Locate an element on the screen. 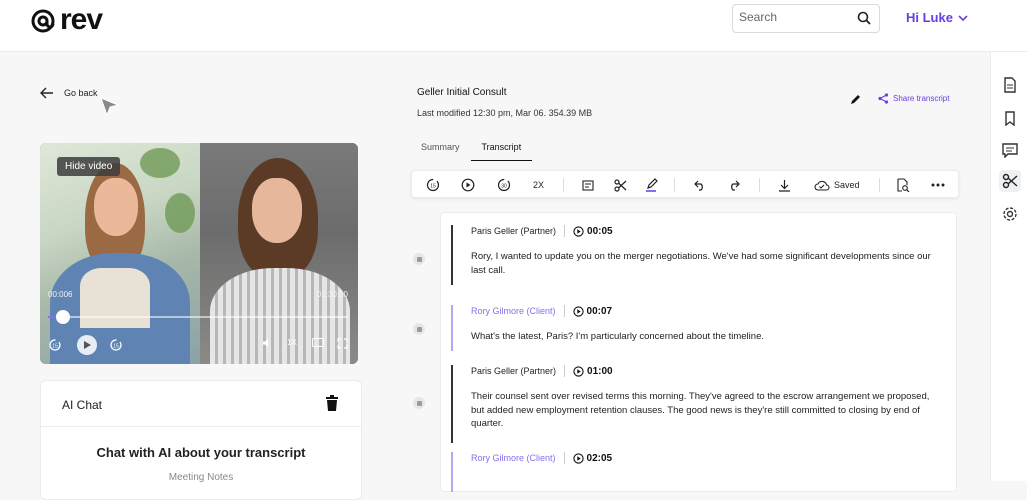 Image resolution: width=1027 pixels, height=500 pixels. redo-icon is located at coordinates (734, 185).